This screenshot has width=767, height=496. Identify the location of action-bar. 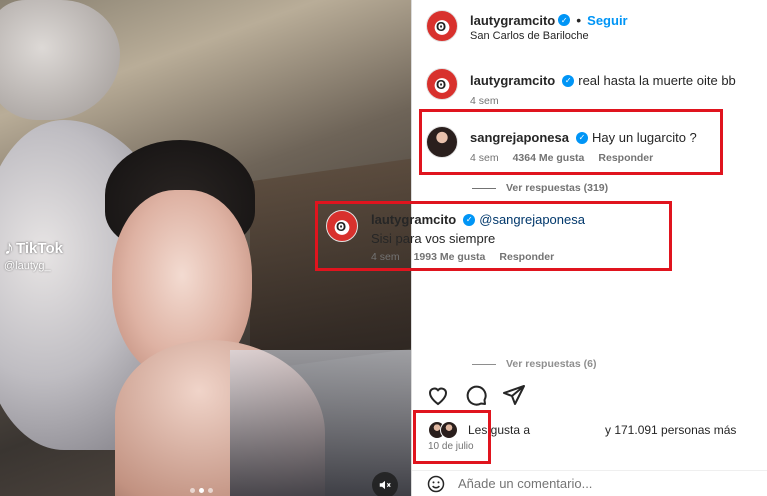
(476, 395).